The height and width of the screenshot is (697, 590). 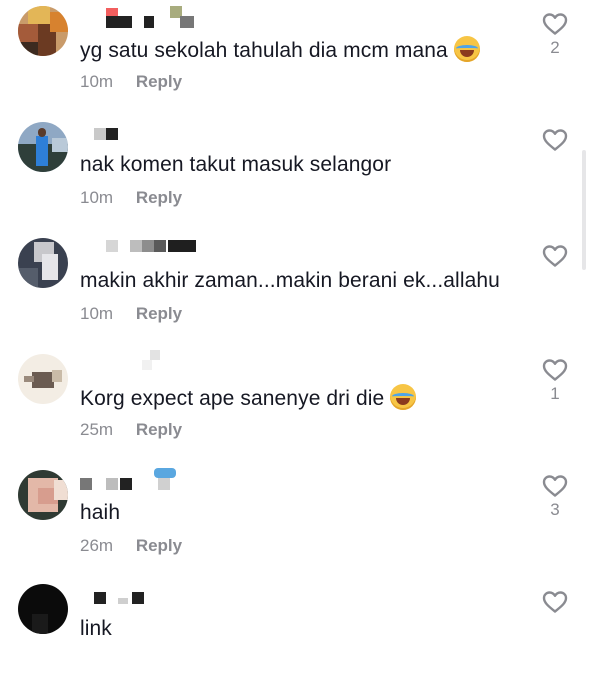 What do you see at coordinates (97, 545) in the screenshot?
I see `comment-time: 26m` at bounding box center [97, 545].